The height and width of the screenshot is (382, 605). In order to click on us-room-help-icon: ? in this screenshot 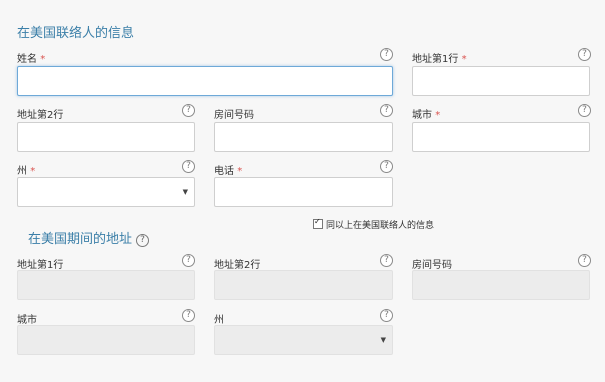, I will do `click(584, 260)`.